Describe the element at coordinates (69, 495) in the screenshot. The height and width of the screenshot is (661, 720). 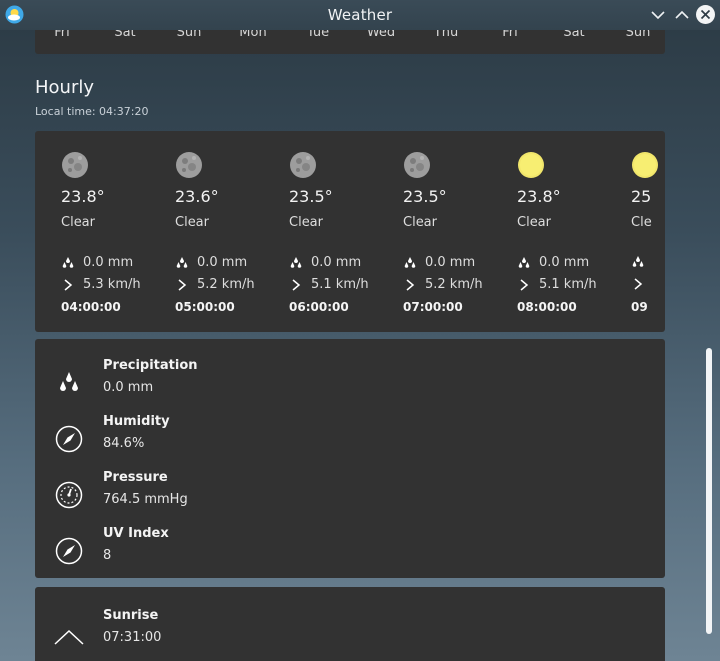
I see `gauge-icon` at that location.